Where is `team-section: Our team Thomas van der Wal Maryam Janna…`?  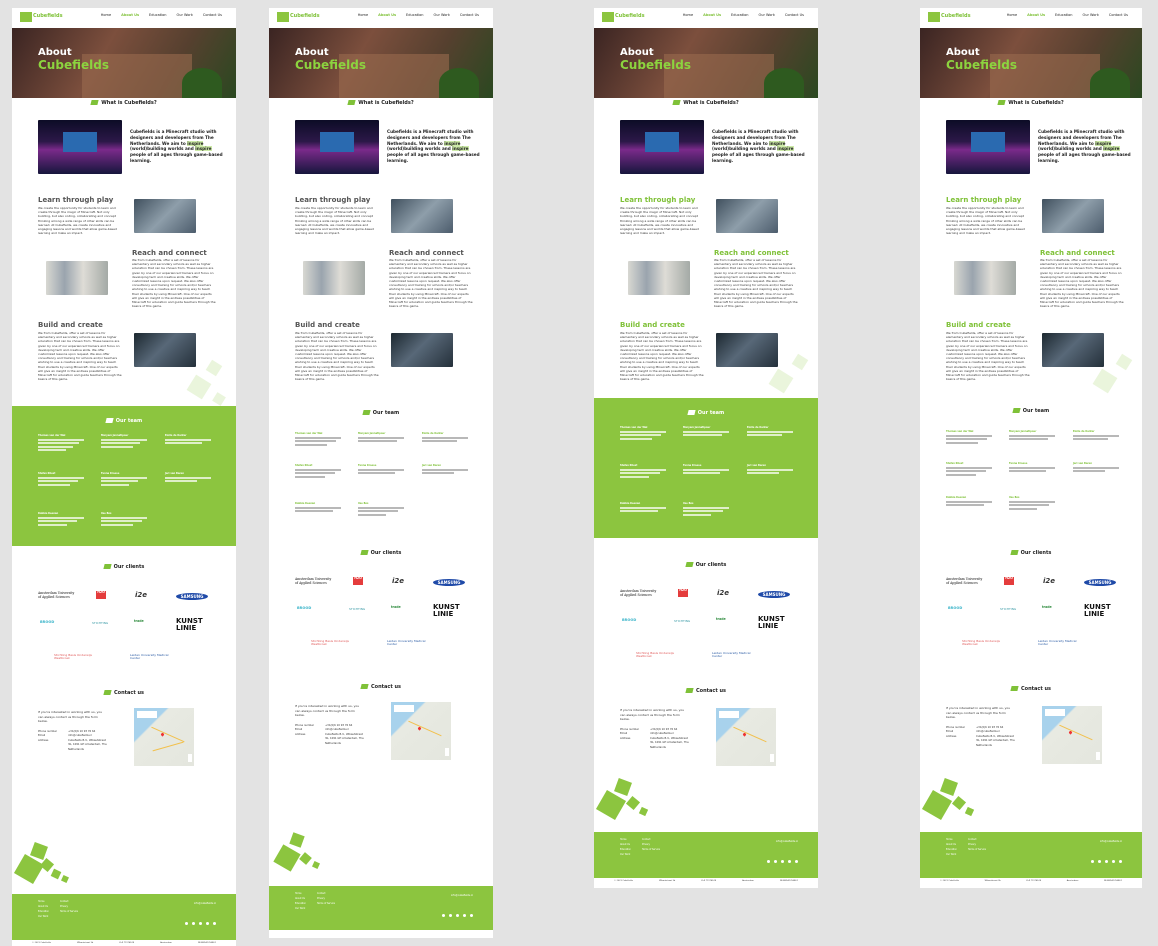 team-section: Our team Thomas van der Wal Maryam Janna… is located at coordinates (124, 476).